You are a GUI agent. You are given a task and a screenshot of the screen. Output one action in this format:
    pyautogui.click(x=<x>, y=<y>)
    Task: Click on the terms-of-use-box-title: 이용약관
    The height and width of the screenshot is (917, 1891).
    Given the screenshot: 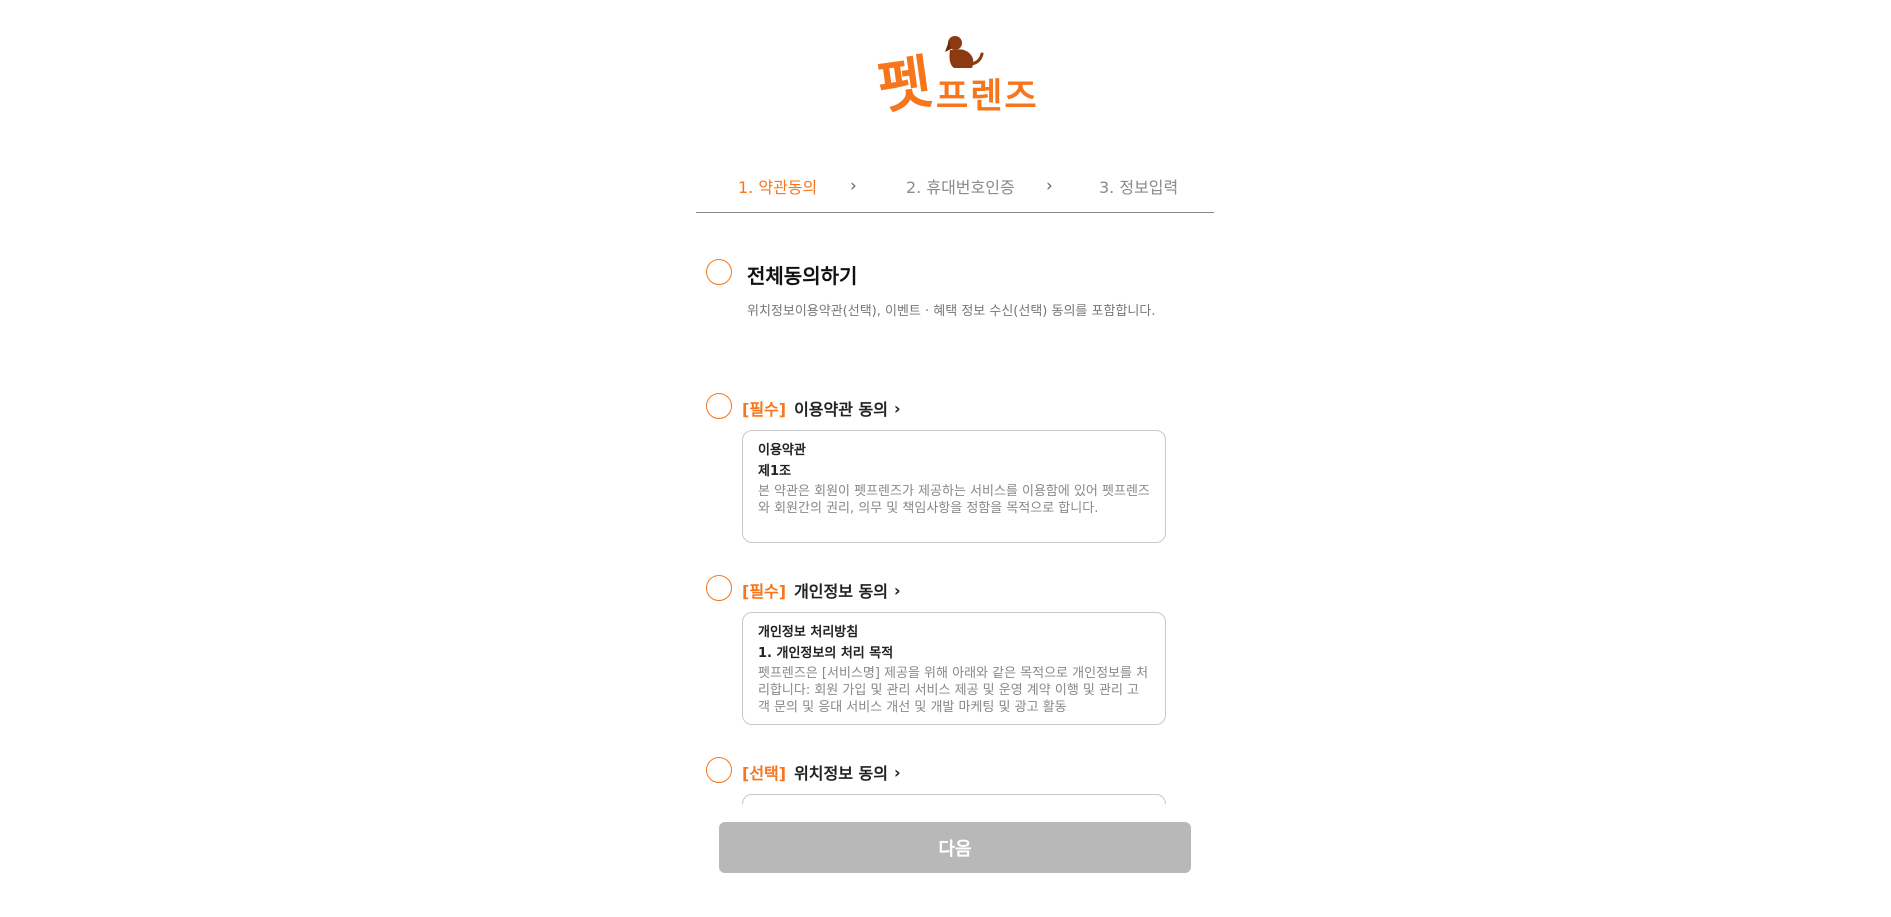 What is the action you would take?
    pyautogui.click(x=782, y=450)
    